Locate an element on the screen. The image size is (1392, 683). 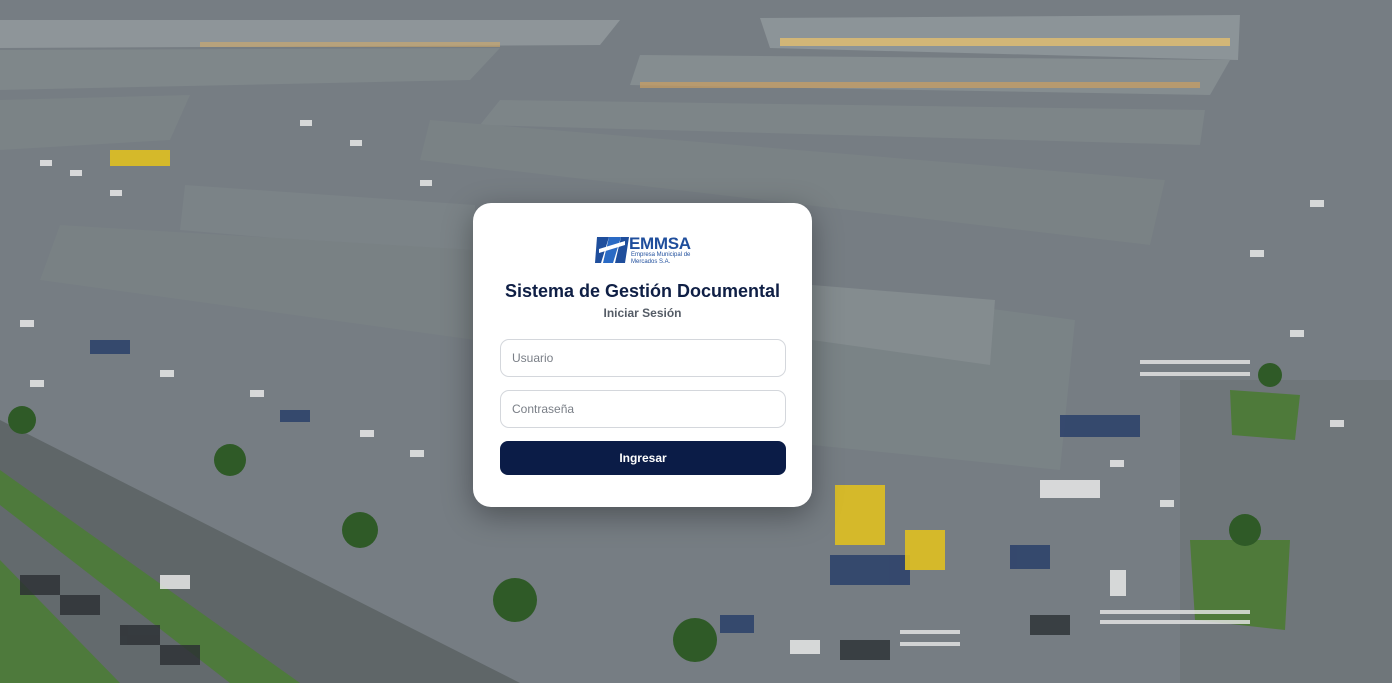
password-input is located at coordinates (643, 409).